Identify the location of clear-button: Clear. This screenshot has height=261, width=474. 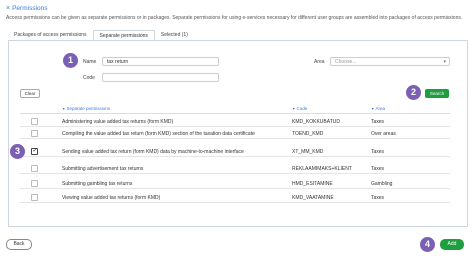
(30, 93).